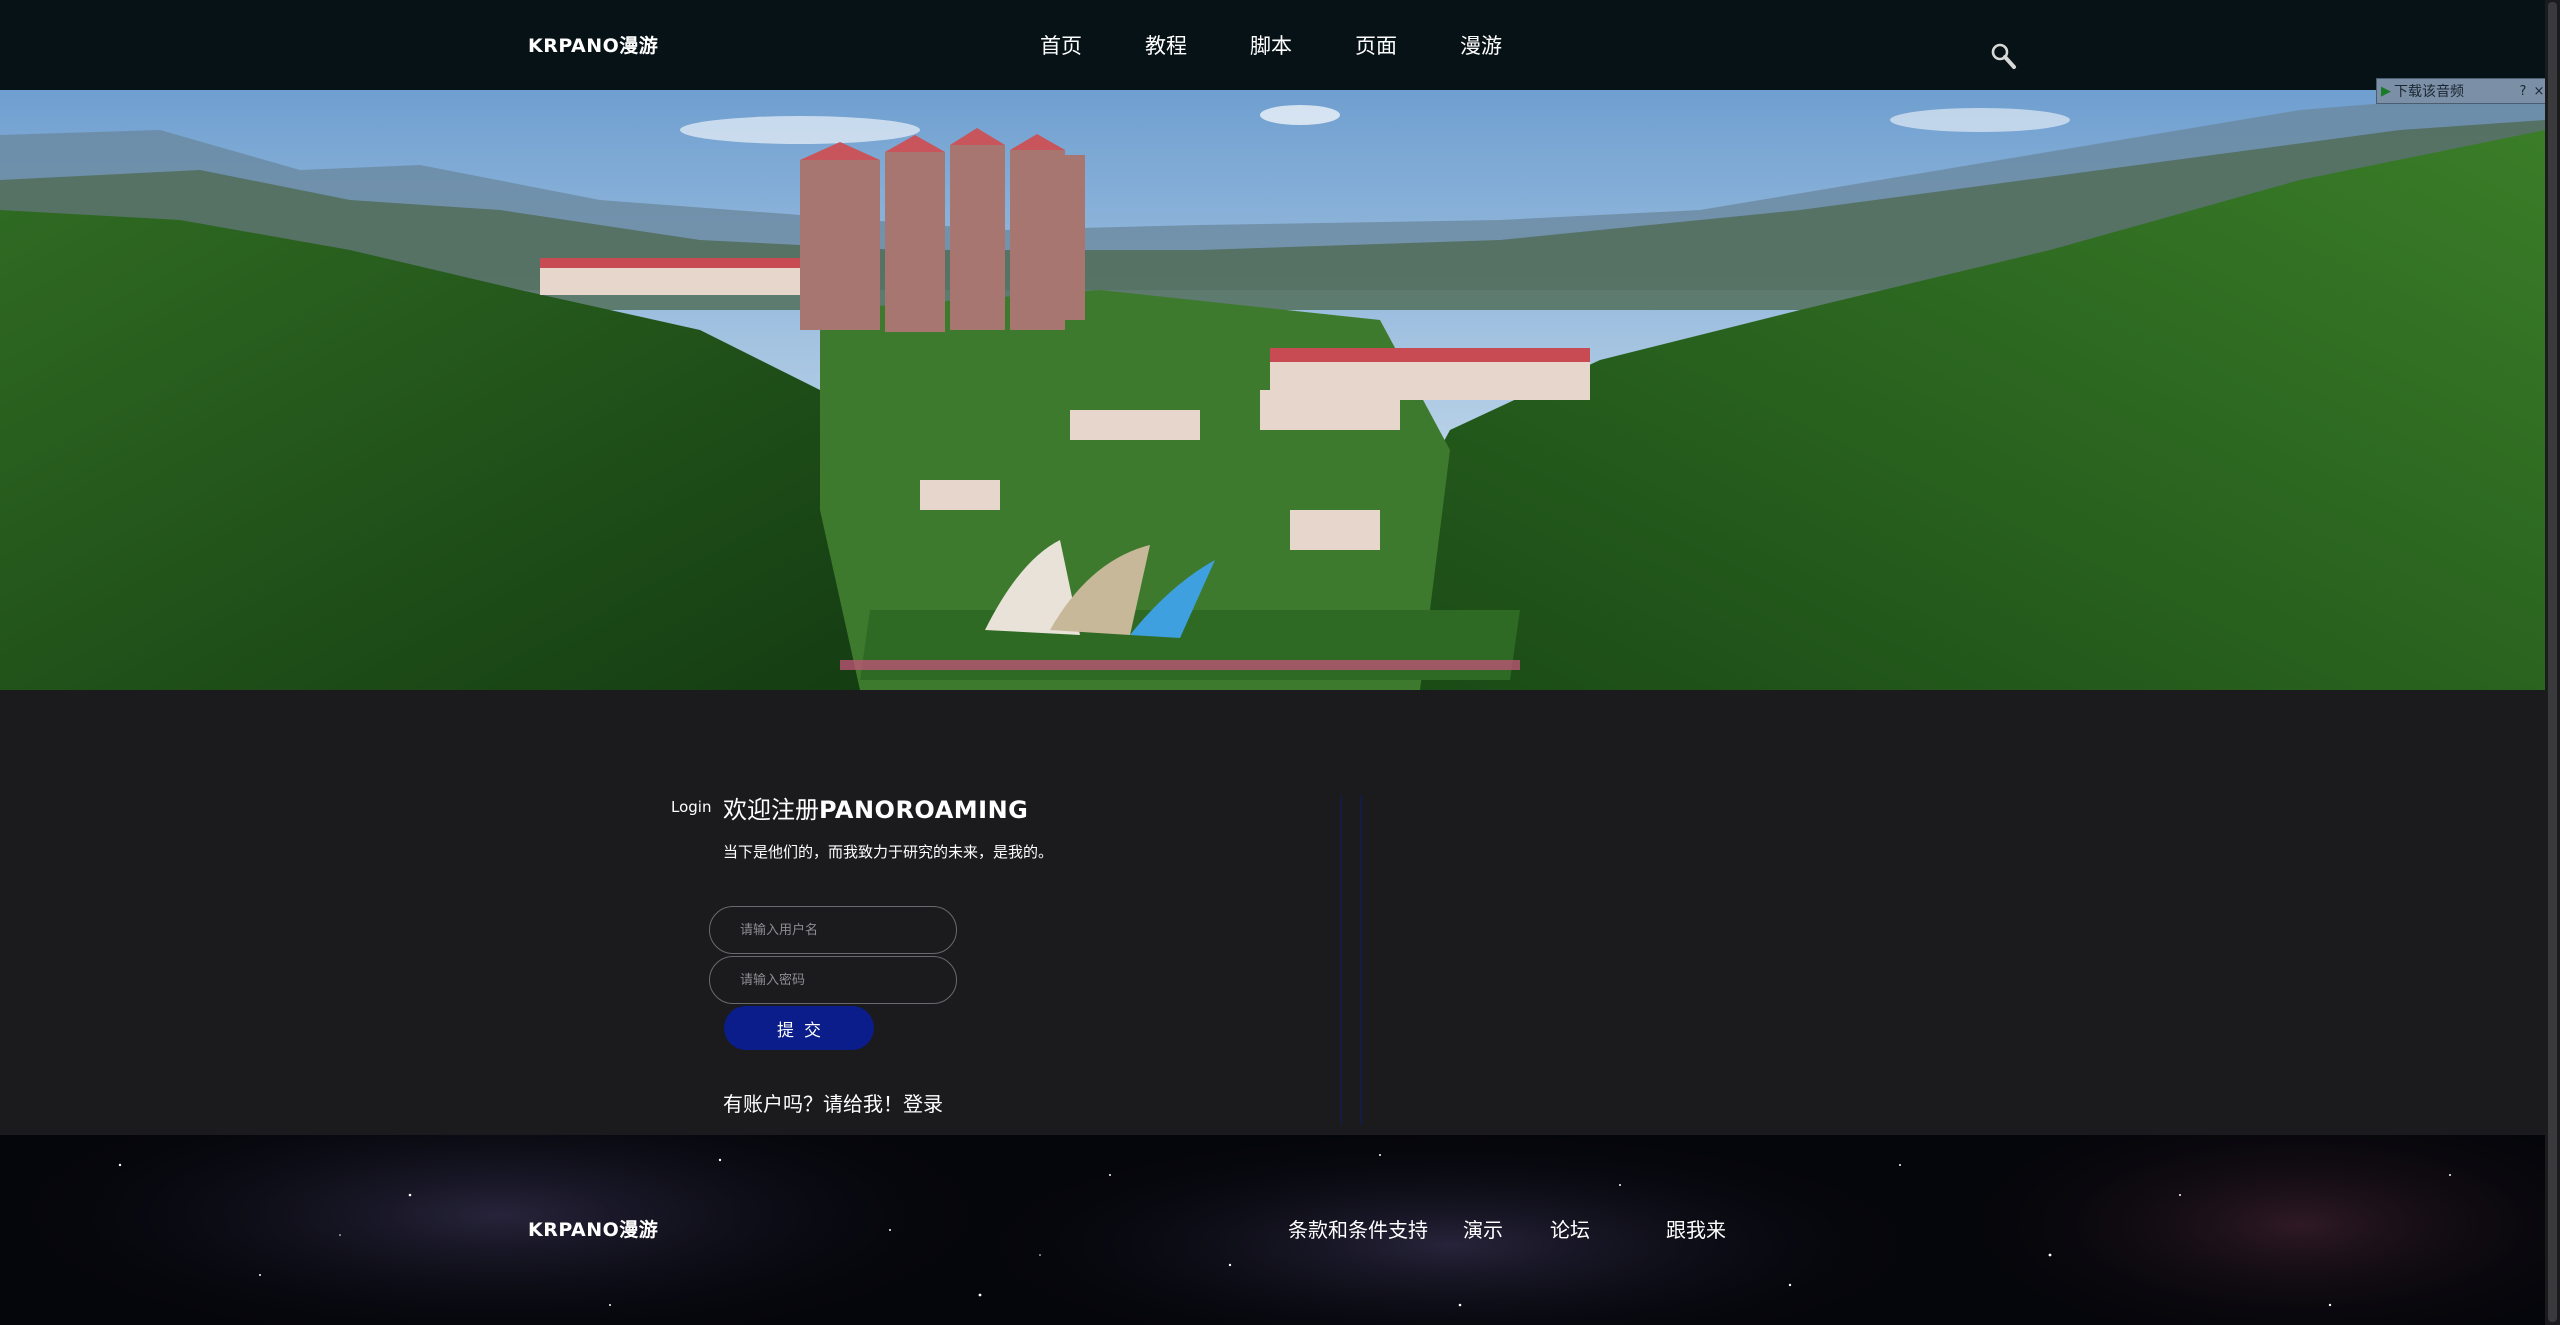 Image resolution: width=2560 pixels, height=1325 pixels. I want to click on scrollbar-thumb, so click(2552, 662).